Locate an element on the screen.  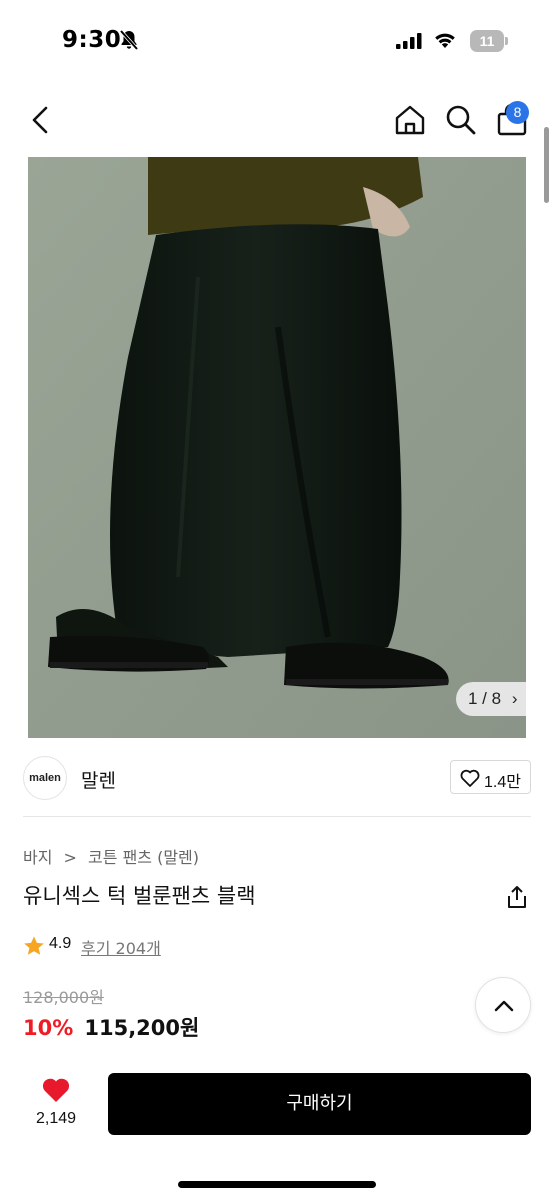
scroll-to-top-button is located at coordinates (503, 1005).